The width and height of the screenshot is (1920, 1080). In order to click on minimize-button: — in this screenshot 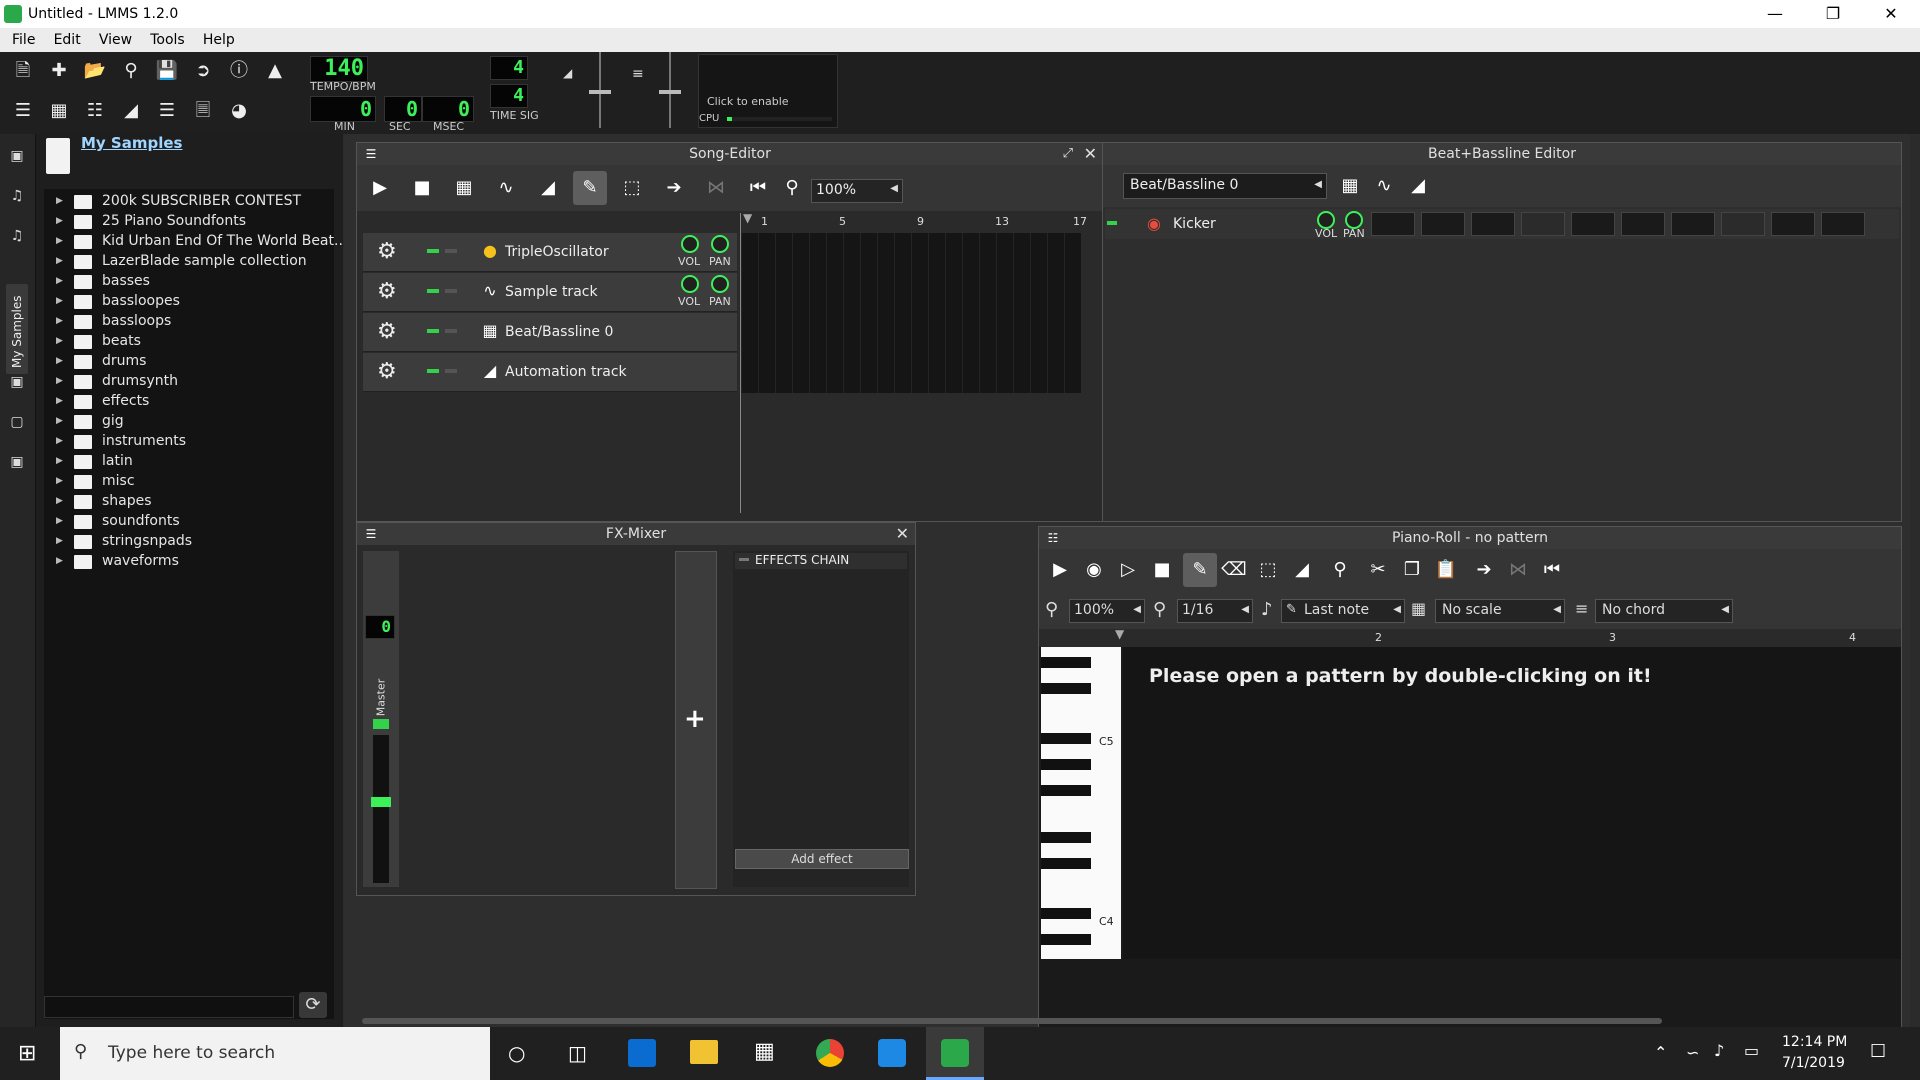, I will do `click(1775, 14)`.